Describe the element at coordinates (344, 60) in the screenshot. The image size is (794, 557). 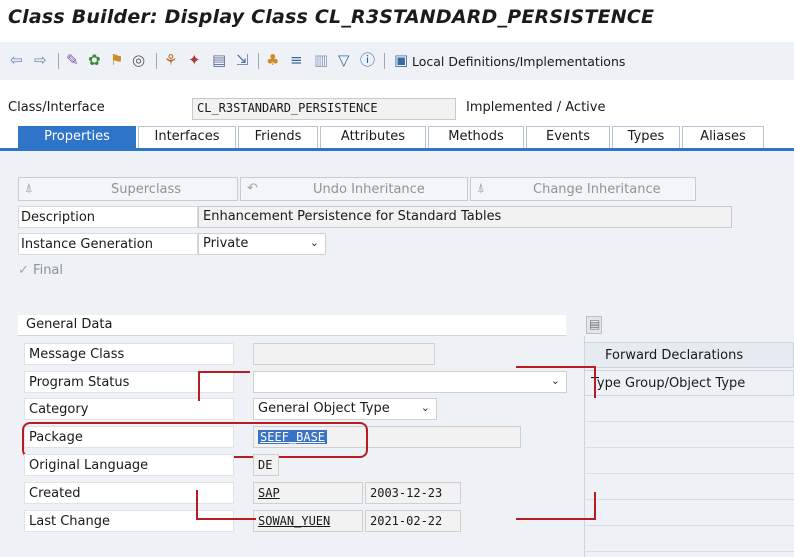
I see `filter-icon: ▽` at that location.